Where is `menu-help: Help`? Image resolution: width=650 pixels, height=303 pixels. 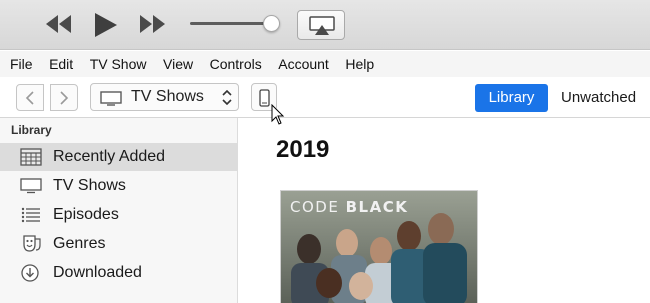 menu-help: Help is located at coordinates (359, 64).